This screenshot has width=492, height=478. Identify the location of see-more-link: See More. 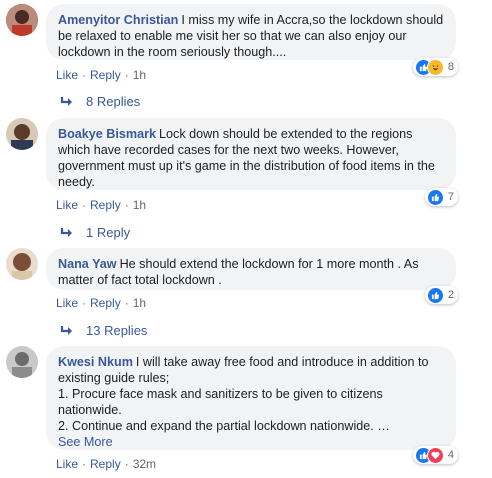
(251, 442).